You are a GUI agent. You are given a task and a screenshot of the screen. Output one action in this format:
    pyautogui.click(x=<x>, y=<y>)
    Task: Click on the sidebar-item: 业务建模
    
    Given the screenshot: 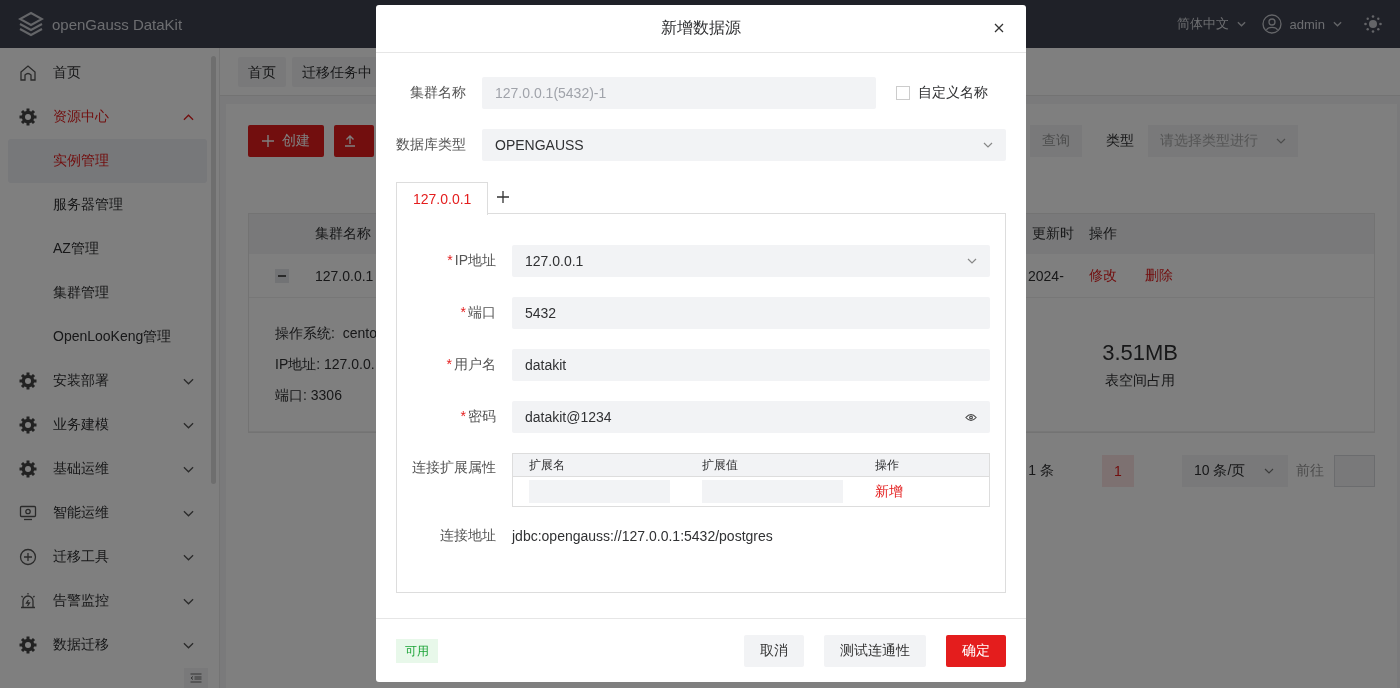 What is the action you would take?
    pyautogui.click(x=107, y=425)
    